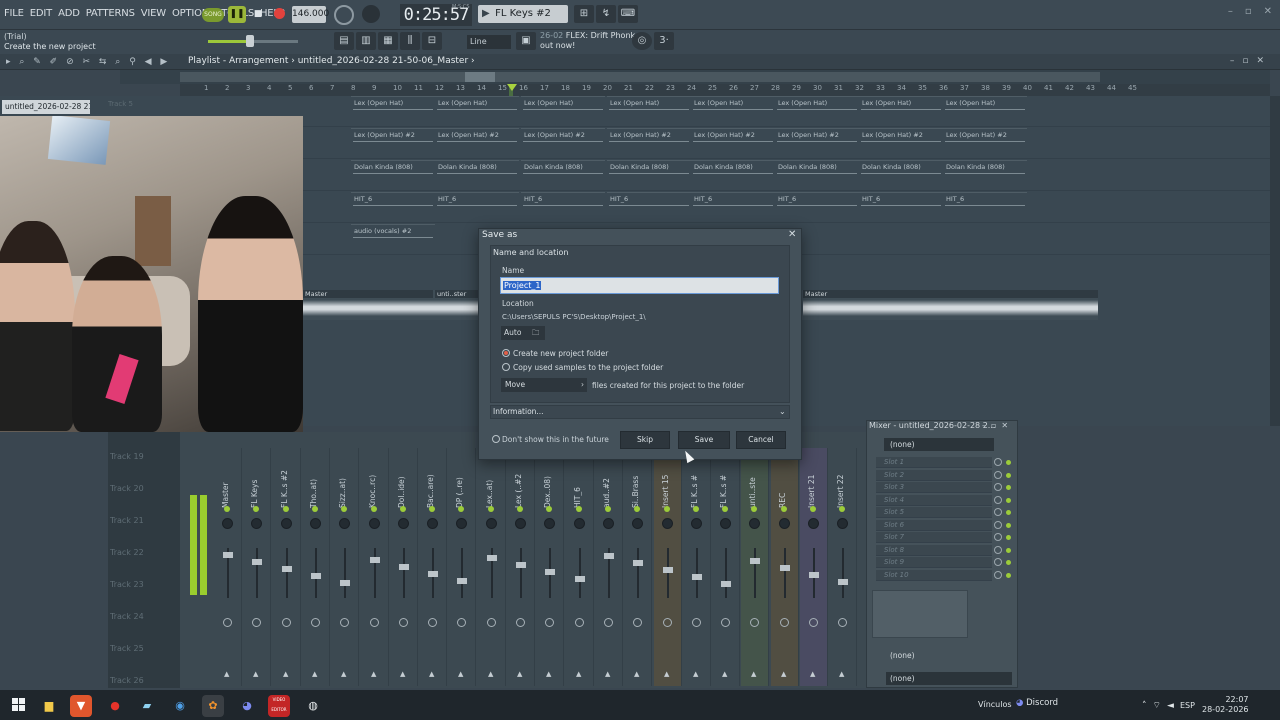 The height and width of the screenshot is (720, 1280). Describe the element at coordinates (1225, 705) in the screenshot. I see `clock: 22:07 28-02-2026` at that location.